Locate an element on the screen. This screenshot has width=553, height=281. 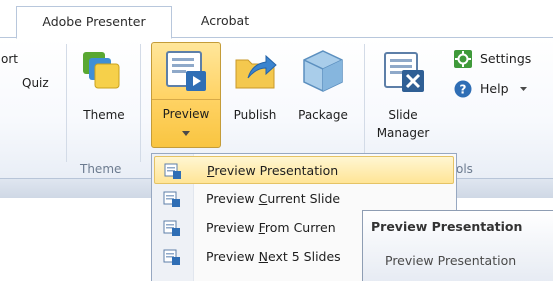
settings-label: Settings is located at coordinates (506, 58).